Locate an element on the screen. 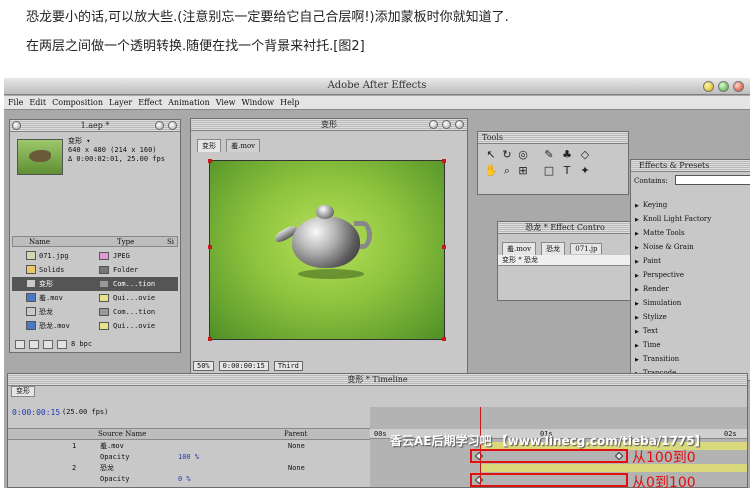  project-item: 羞.mov Qui...ovie is located at coordinates (95, 298).